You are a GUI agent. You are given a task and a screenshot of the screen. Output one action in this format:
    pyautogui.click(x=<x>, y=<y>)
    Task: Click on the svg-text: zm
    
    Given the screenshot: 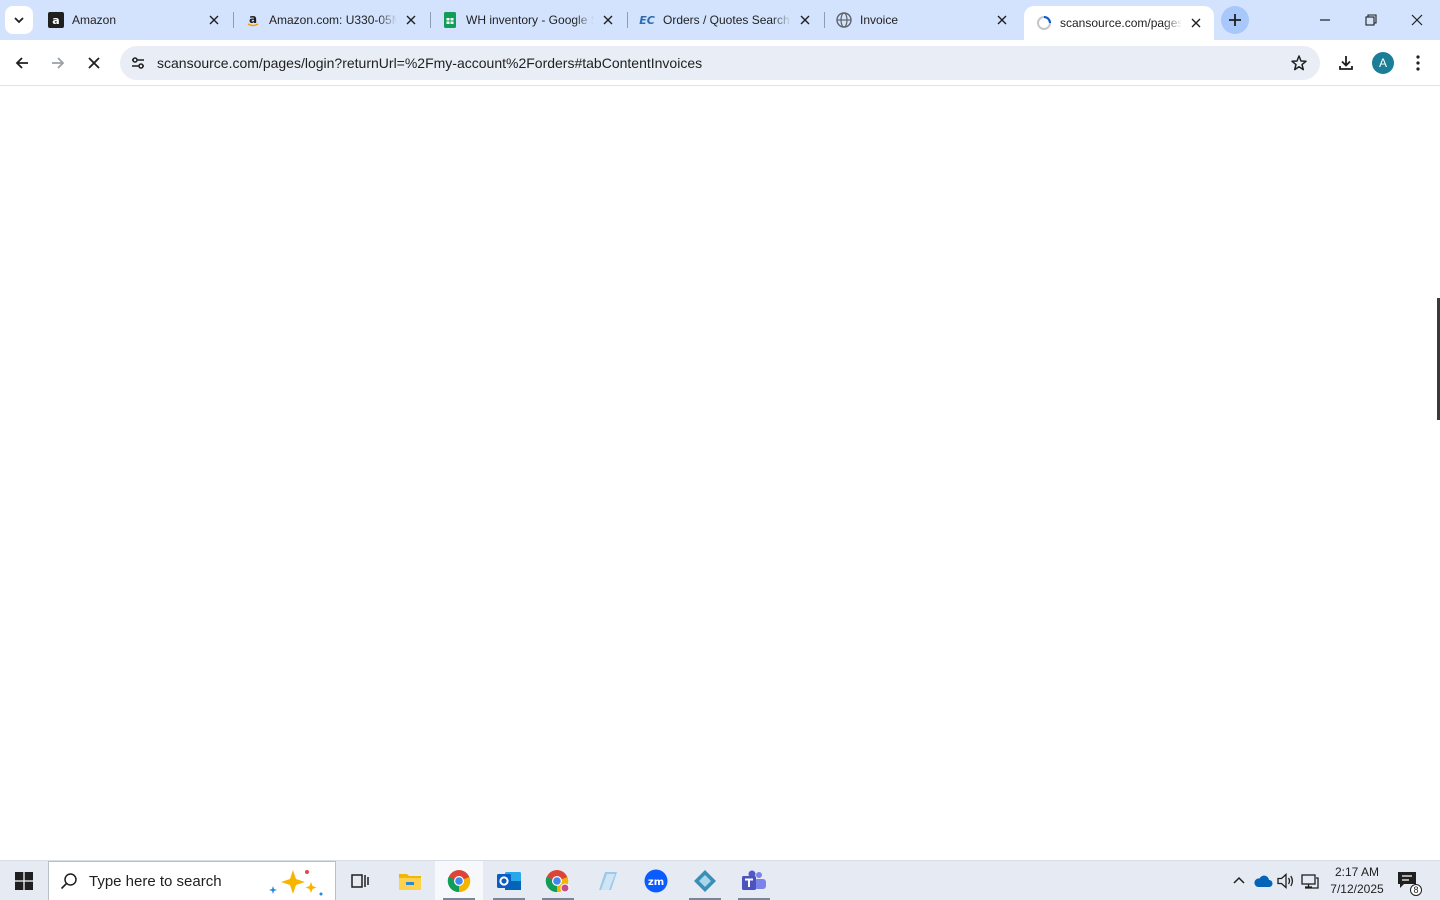 What is the action you would take?
    pyautogui.click(x=656, y=882)
    